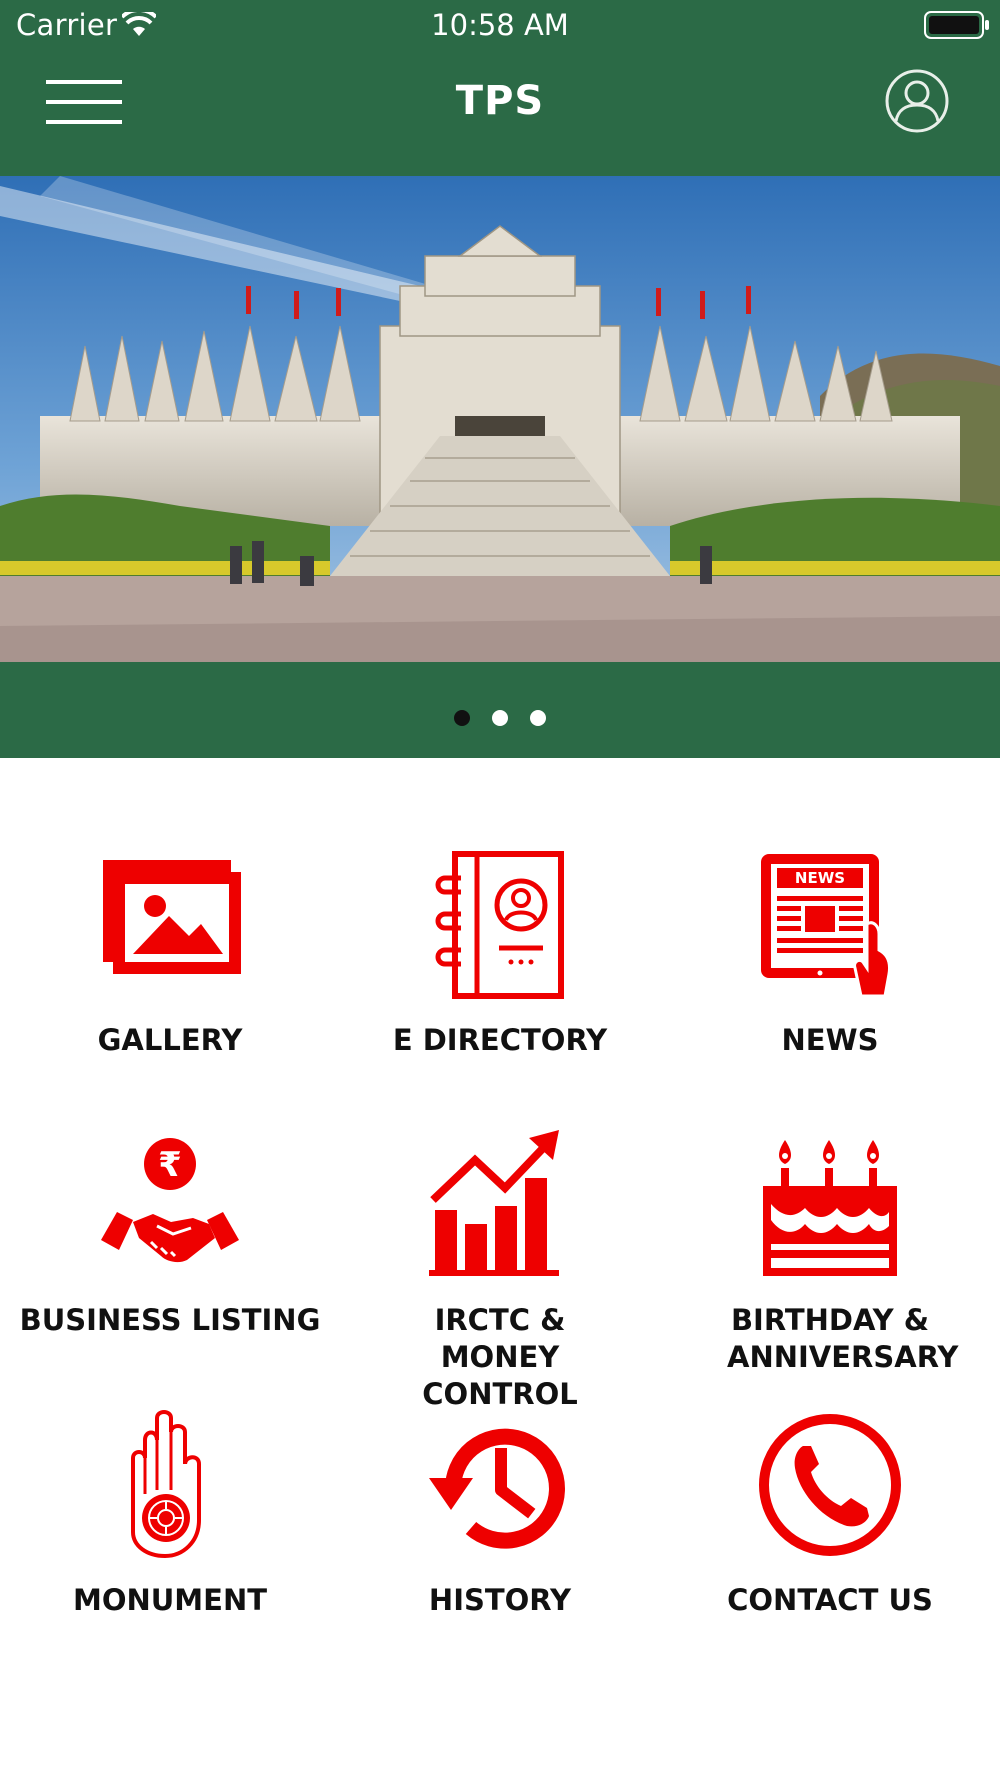 The width and height of the screenshot is (1000, 1778). I want to click on business-listing-tile: ₹ BUSINESS LISTING, so click(170, 1190).